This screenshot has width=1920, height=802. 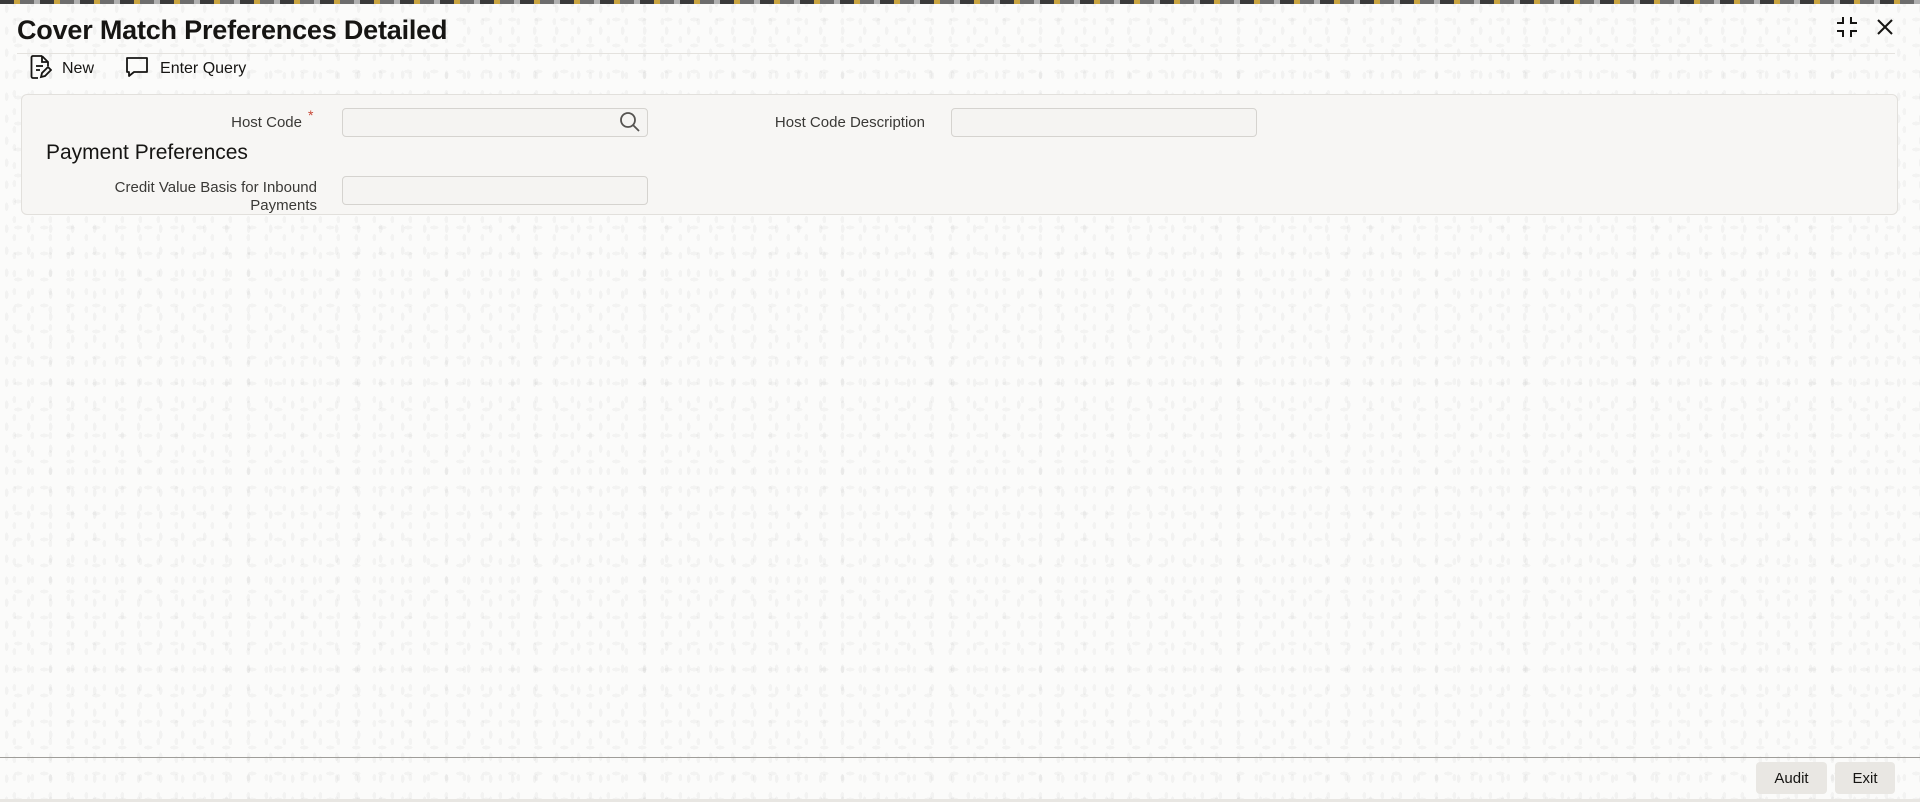 What do you see at coordinates (1104, 122) in the screenshot?
I see `host-code-description-input` at bounding box center [1104, 122].